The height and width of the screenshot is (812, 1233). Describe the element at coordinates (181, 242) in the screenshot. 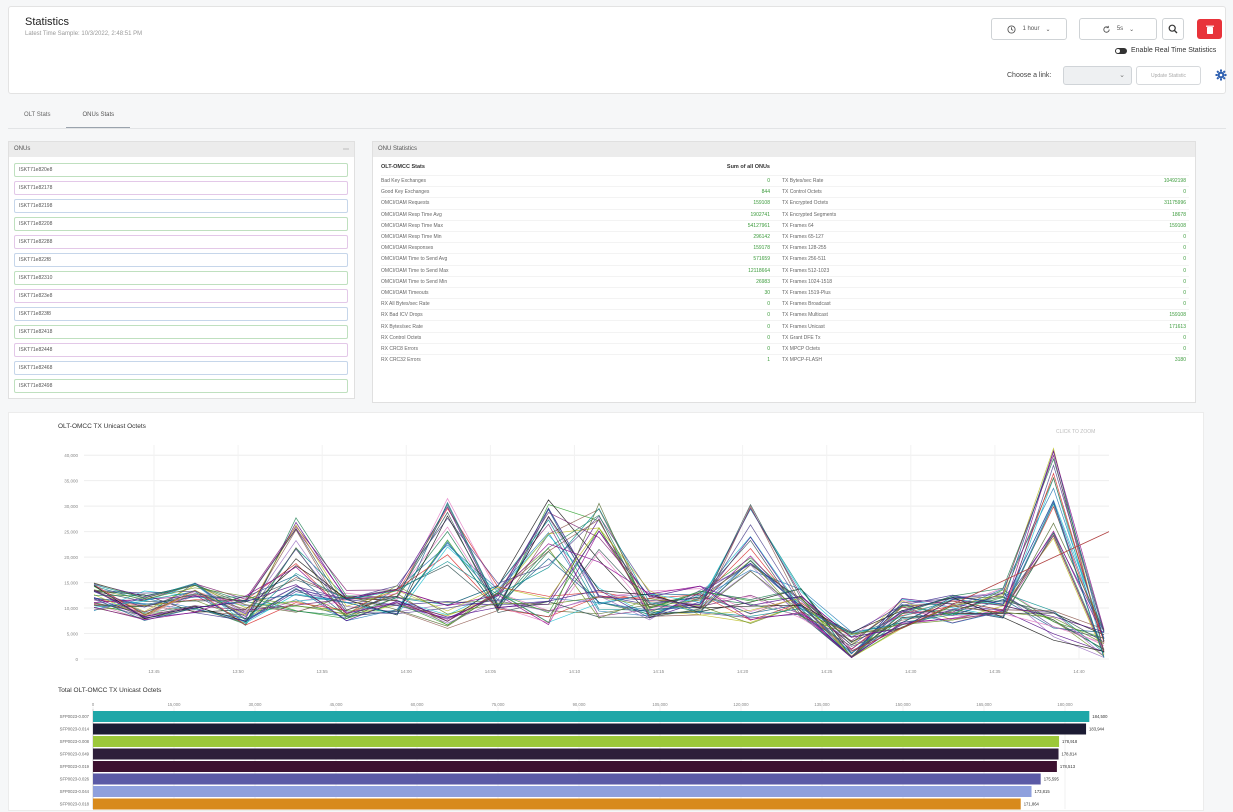

I see `onu-list-item: ISKT71e82288` at that location.